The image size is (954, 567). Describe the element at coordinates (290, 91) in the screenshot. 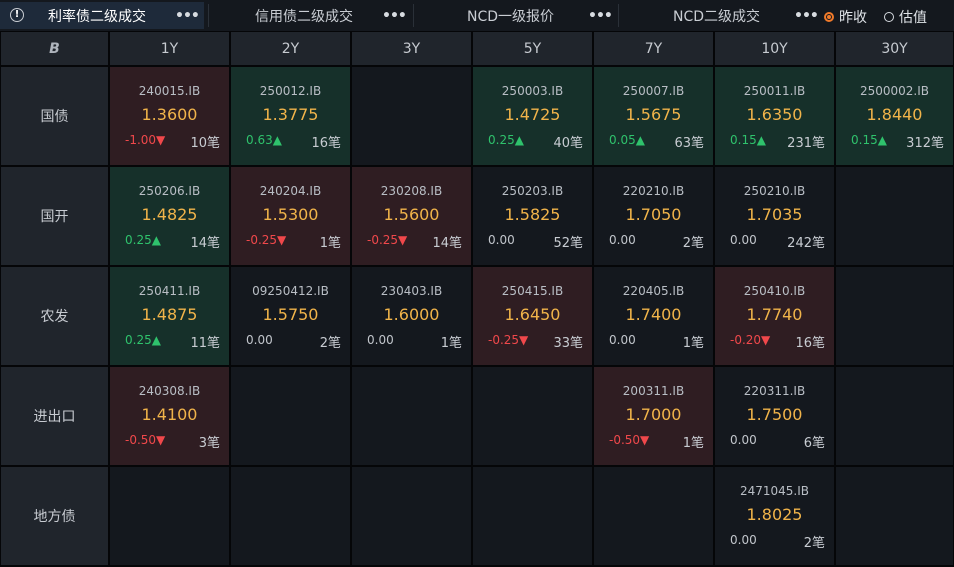

I see `bond-code: 250012.IB` at that location.